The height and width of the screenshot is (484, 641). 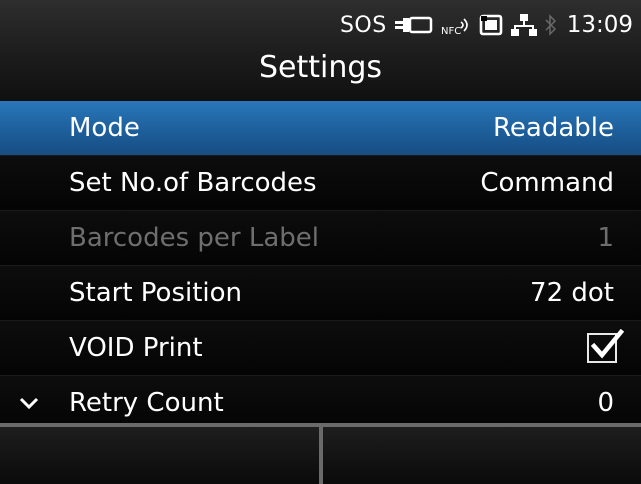 I want to click on nfc-icon: NFC, so click(x=456, y=25).